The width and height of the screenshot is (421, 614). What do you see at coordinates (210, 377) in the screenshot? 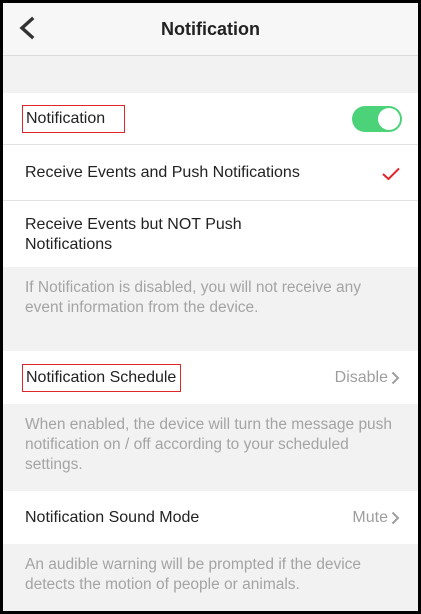
I see `notification-schedule-row: Notification Schedule Disable` at bounding box center [210, 377].